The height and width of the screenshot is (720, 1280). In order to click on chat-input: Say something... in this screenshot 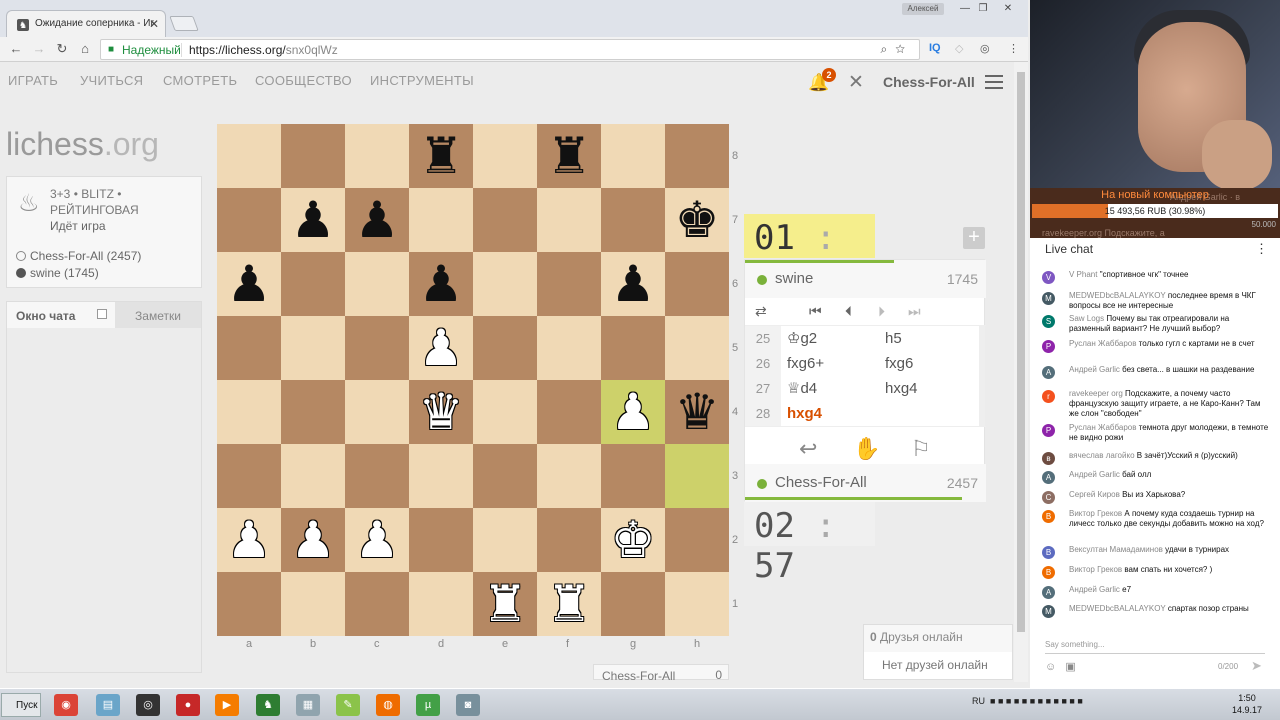, I will do `click(1075, 644)`.